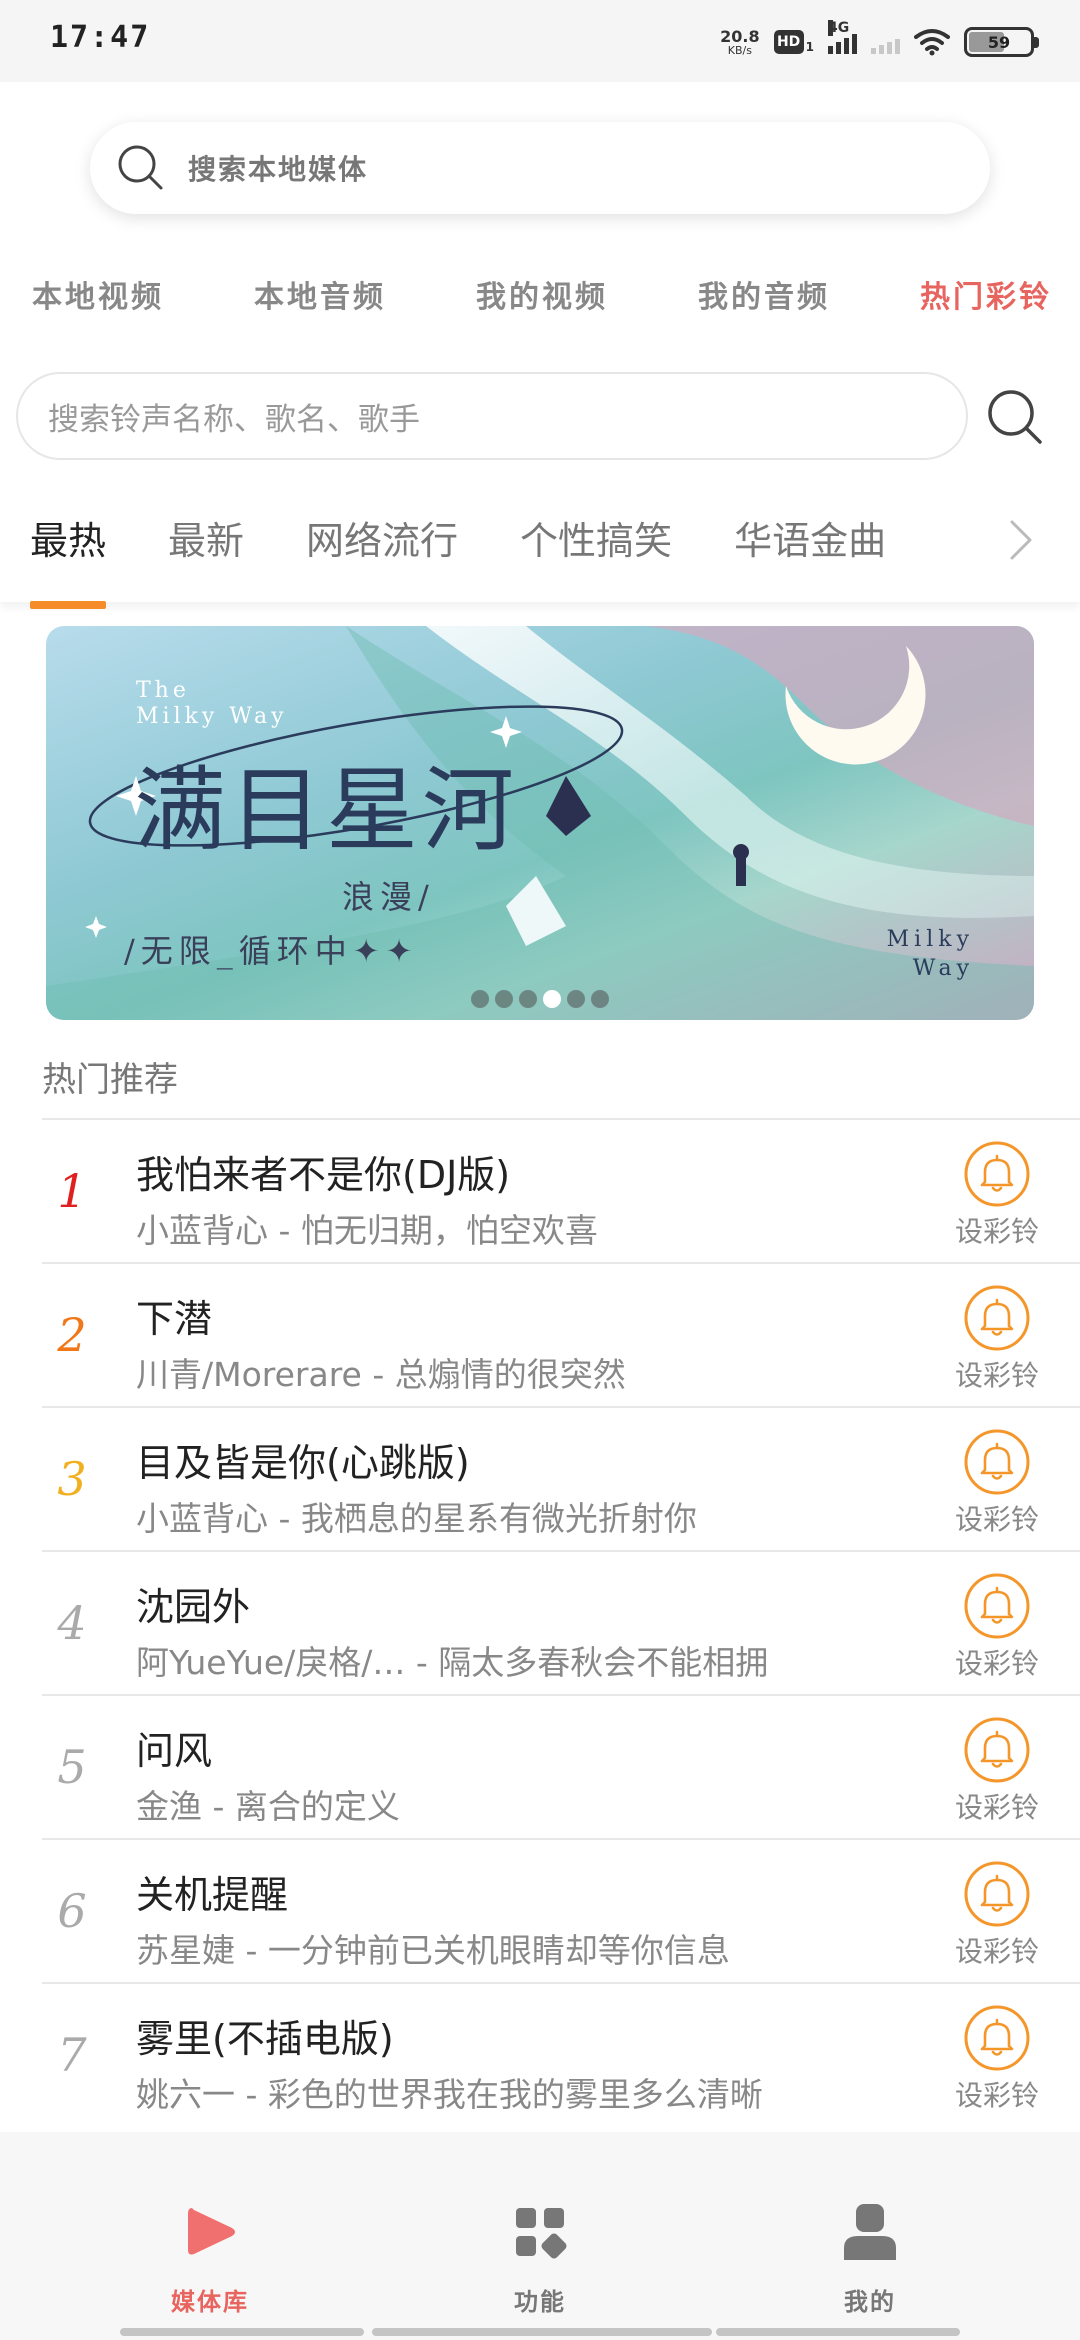  I want to click on local-media-search: 搜索本地媒体, so click(540, 168).